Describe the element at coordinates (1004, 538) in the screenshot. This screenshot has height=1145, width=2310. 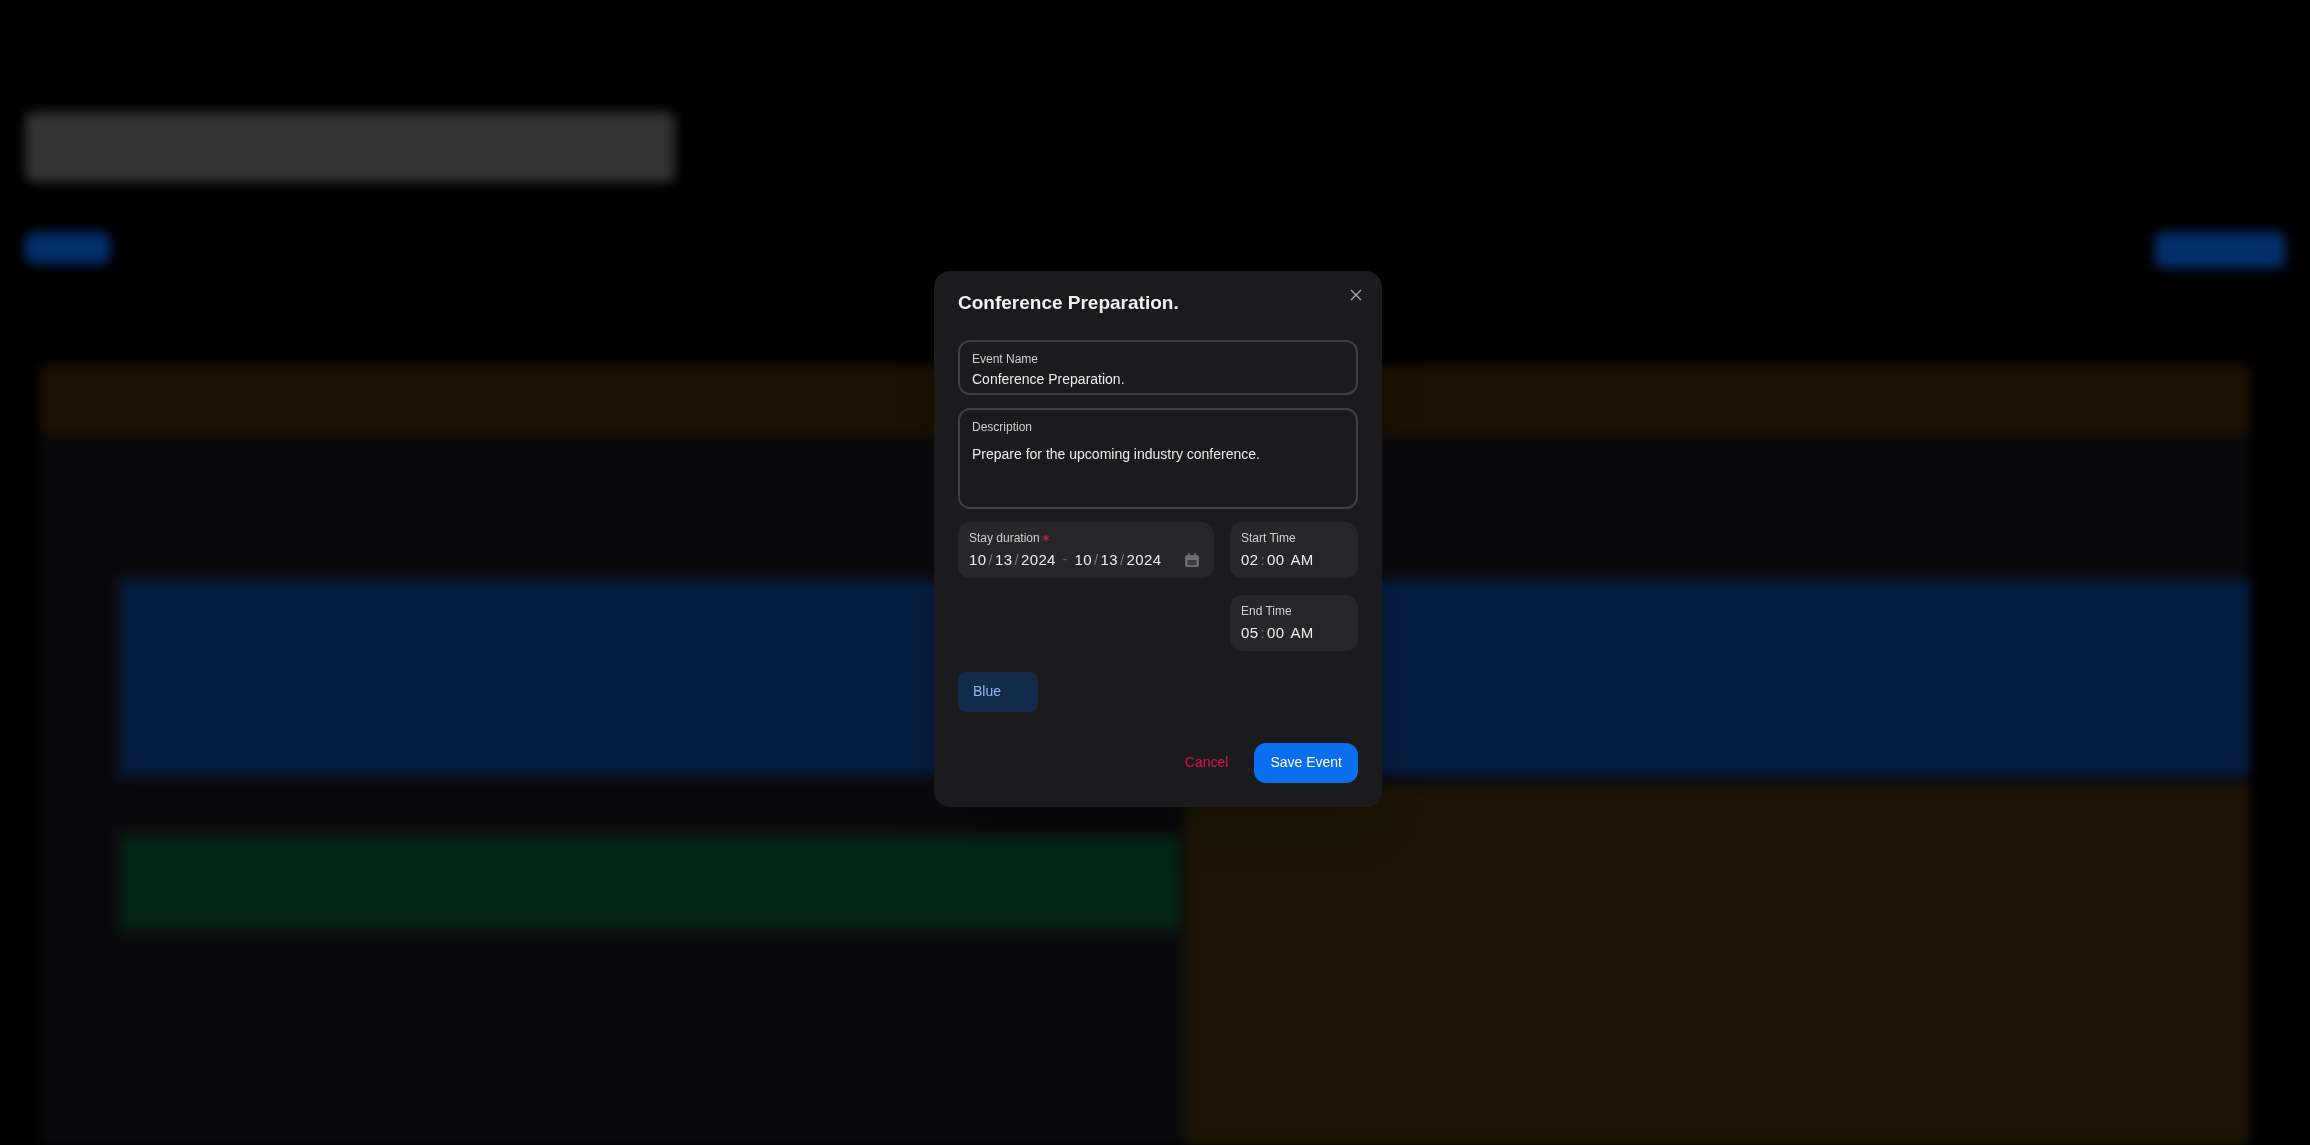
I see `field-label: Stay duration` at that location.